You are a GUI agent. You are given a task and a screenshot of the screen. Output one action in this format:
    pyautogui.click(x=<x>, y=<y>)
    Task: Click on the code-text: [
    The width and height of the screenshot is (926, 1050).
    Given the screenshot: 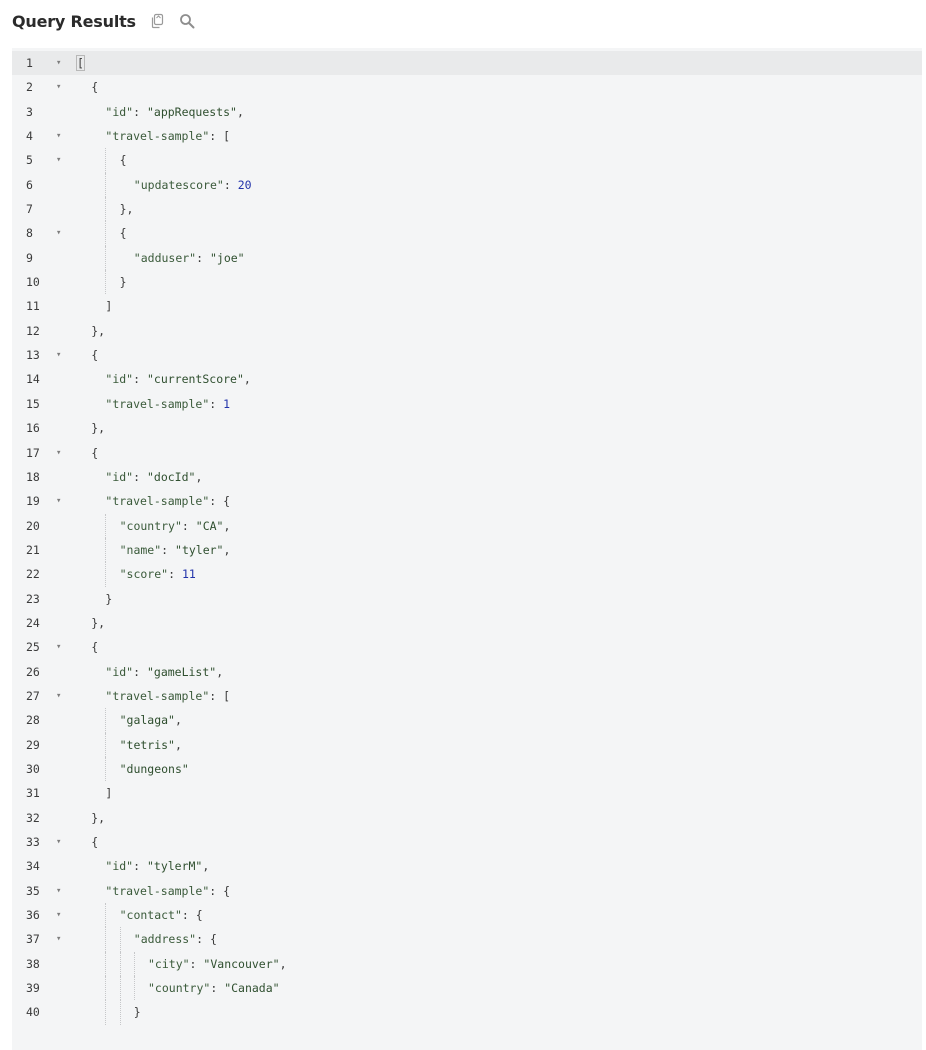 What is the action you would take?
    pyautogui.click(x=80, y=63)
    